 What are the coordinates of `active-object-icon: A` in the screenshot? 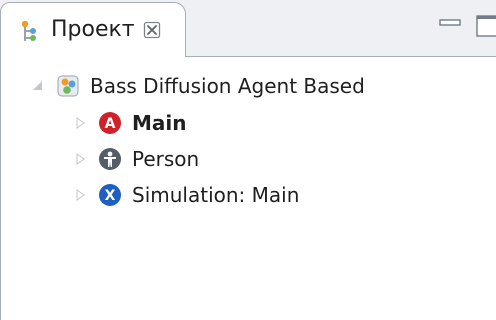 It's located at (110, 123).